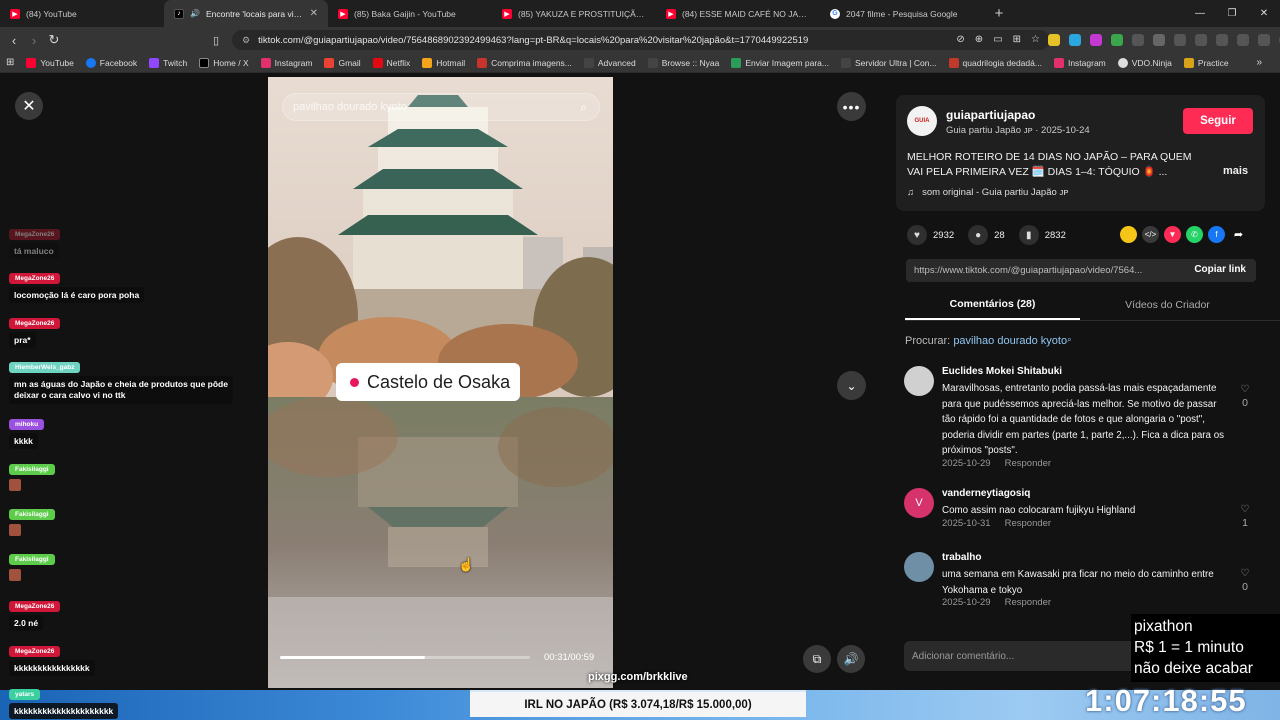 This screenshot has width=1280, height=720. I want to click on tab-comments: Comentários (28), so click(992, 304).